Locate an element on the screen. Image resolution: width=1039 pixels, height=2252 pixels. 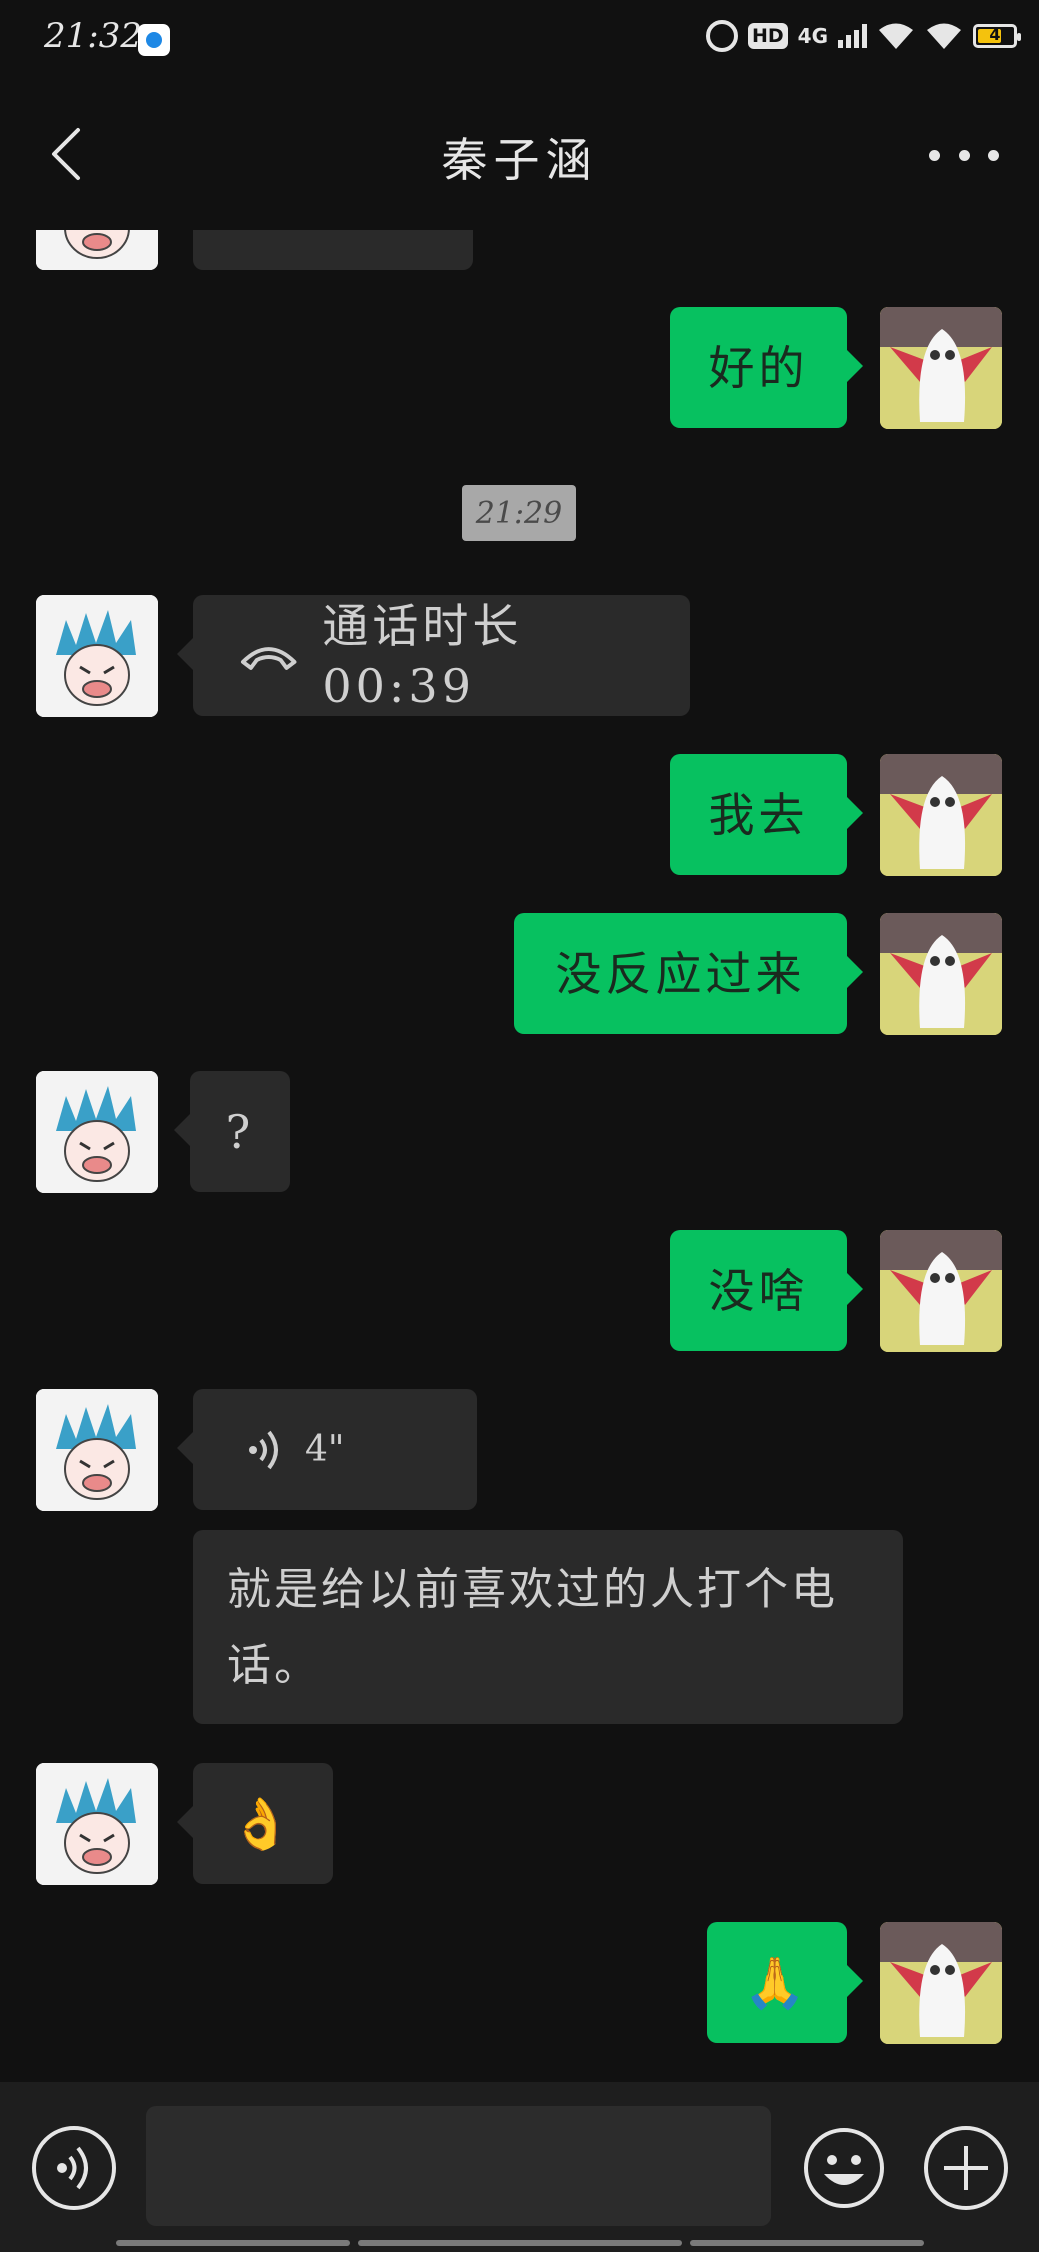
signal-icon is located at coordinates (852, 36).